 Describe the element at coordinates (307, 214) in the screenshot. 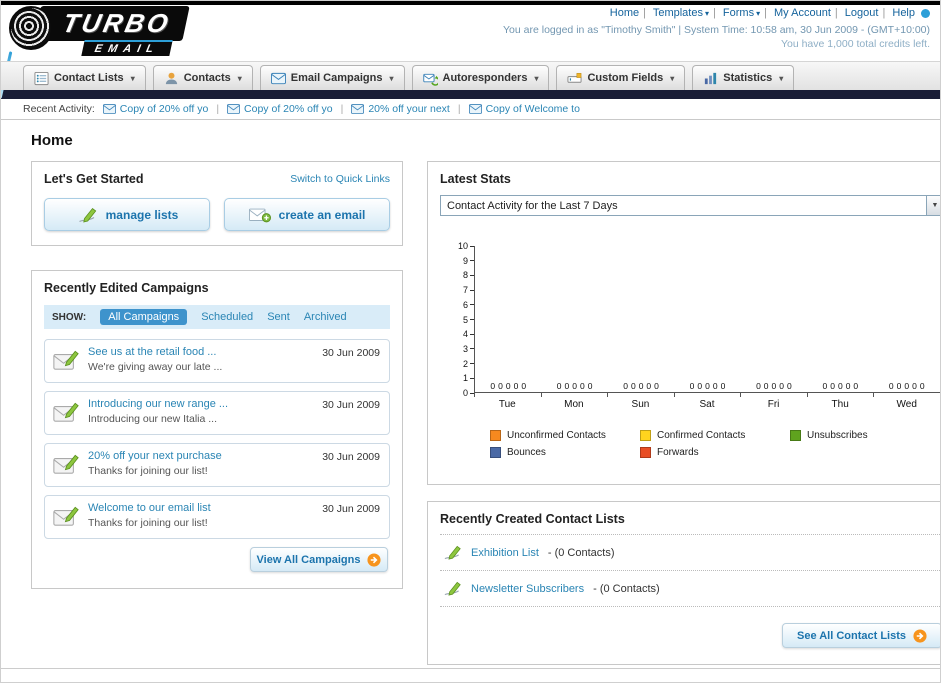

I see `create-email-button: create an email` at that location.